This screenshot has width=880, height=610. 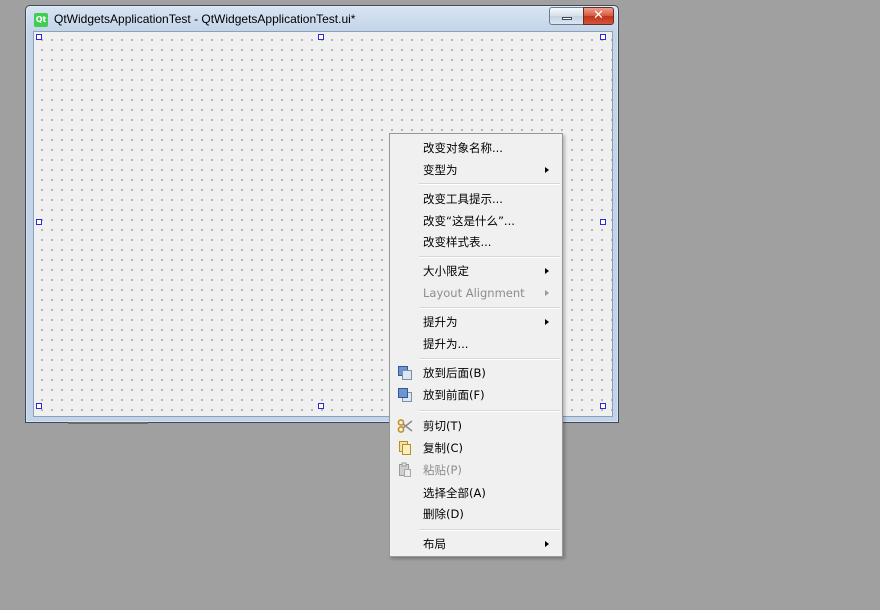 I want to click on bring-to-front-icon, so click(x=405, y=395).